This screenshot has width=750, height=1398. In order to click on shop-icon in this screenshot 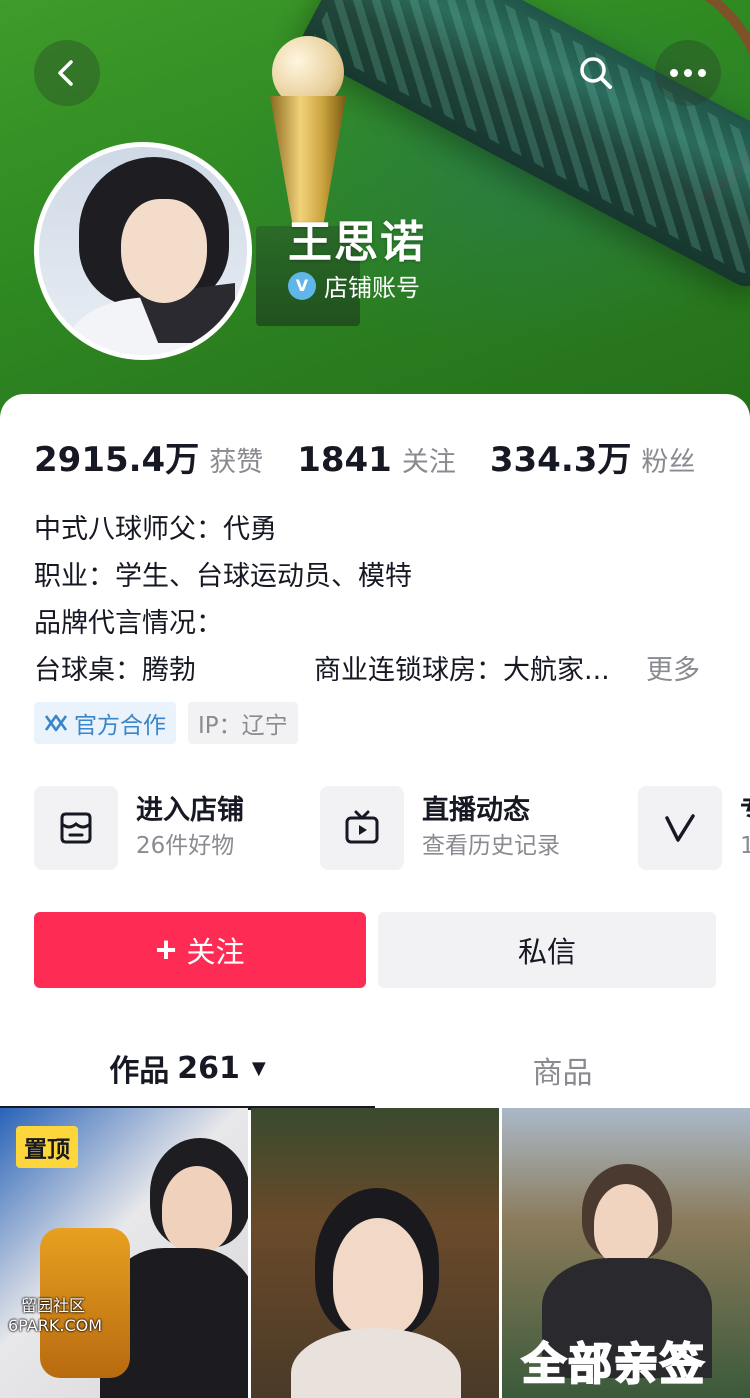, I will do `click(76, 828)`.